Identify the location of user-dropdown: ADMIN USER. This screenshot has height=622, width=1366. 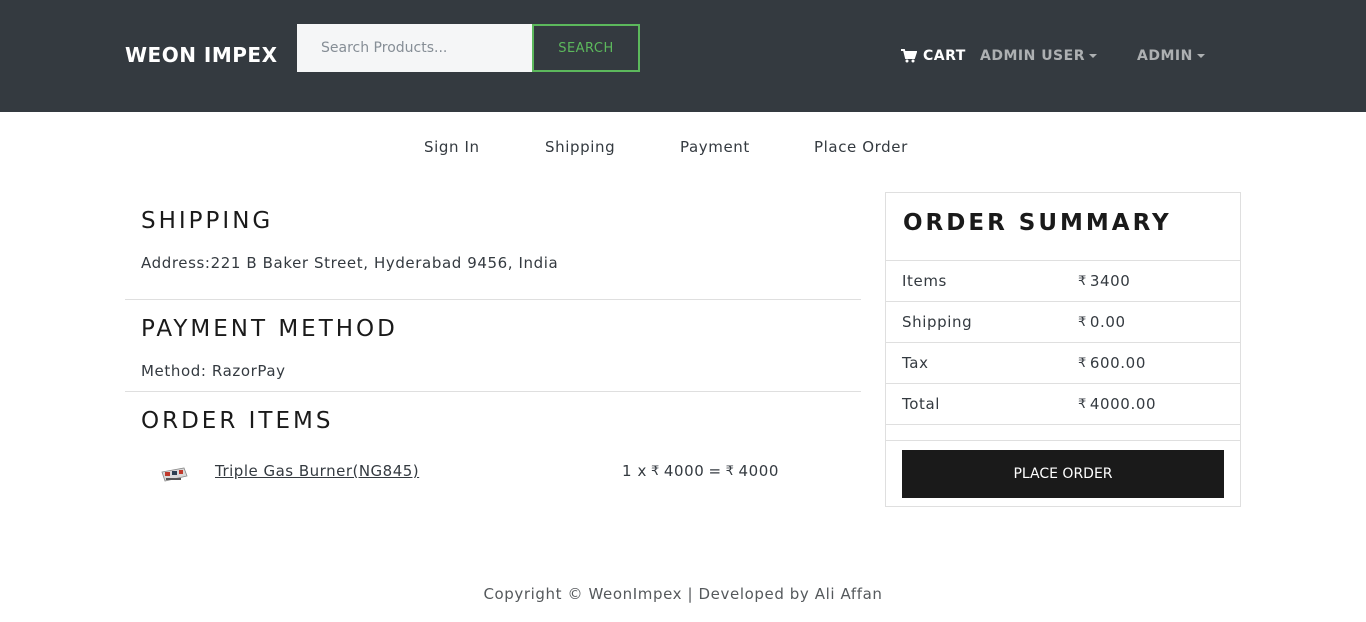
(1038, 56).